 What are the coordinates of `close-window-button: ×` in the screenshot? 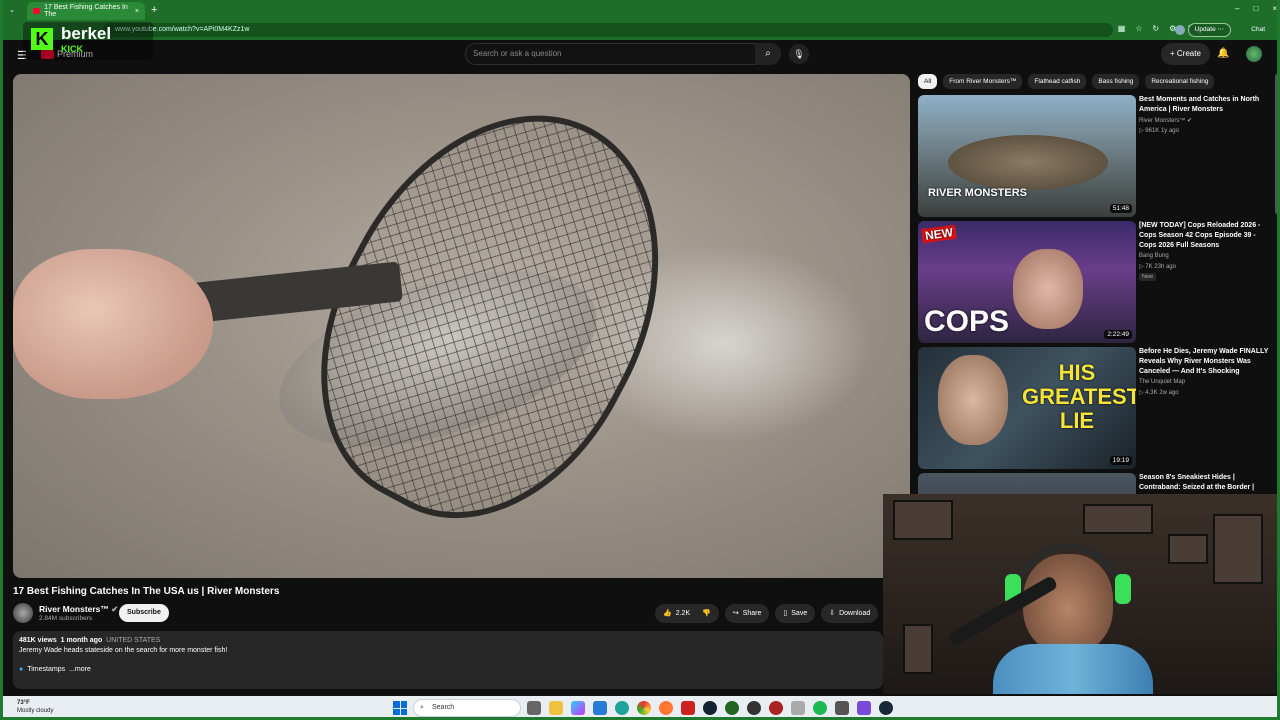 It's located at (1274, 8).